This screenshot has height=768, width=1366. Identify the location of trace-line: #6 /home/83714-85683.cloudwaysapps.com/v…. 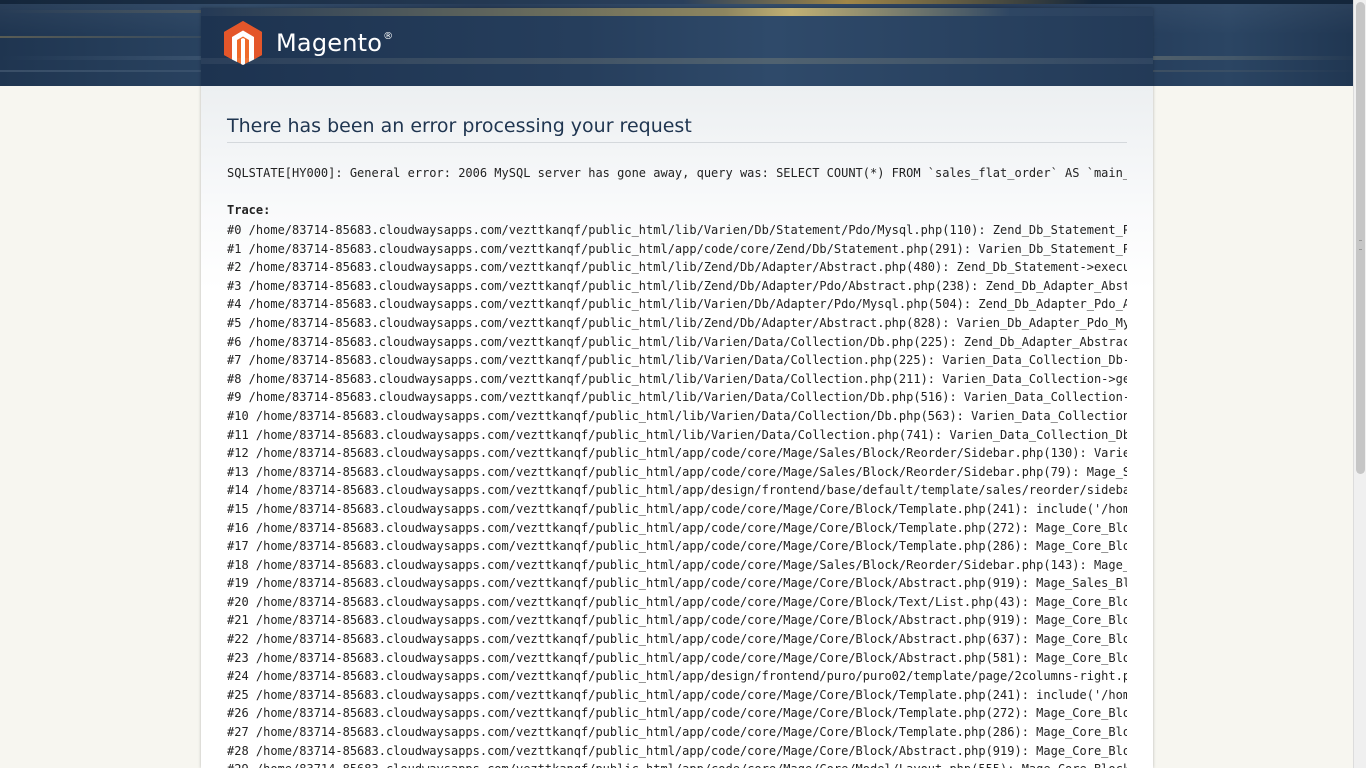
(677, 341).